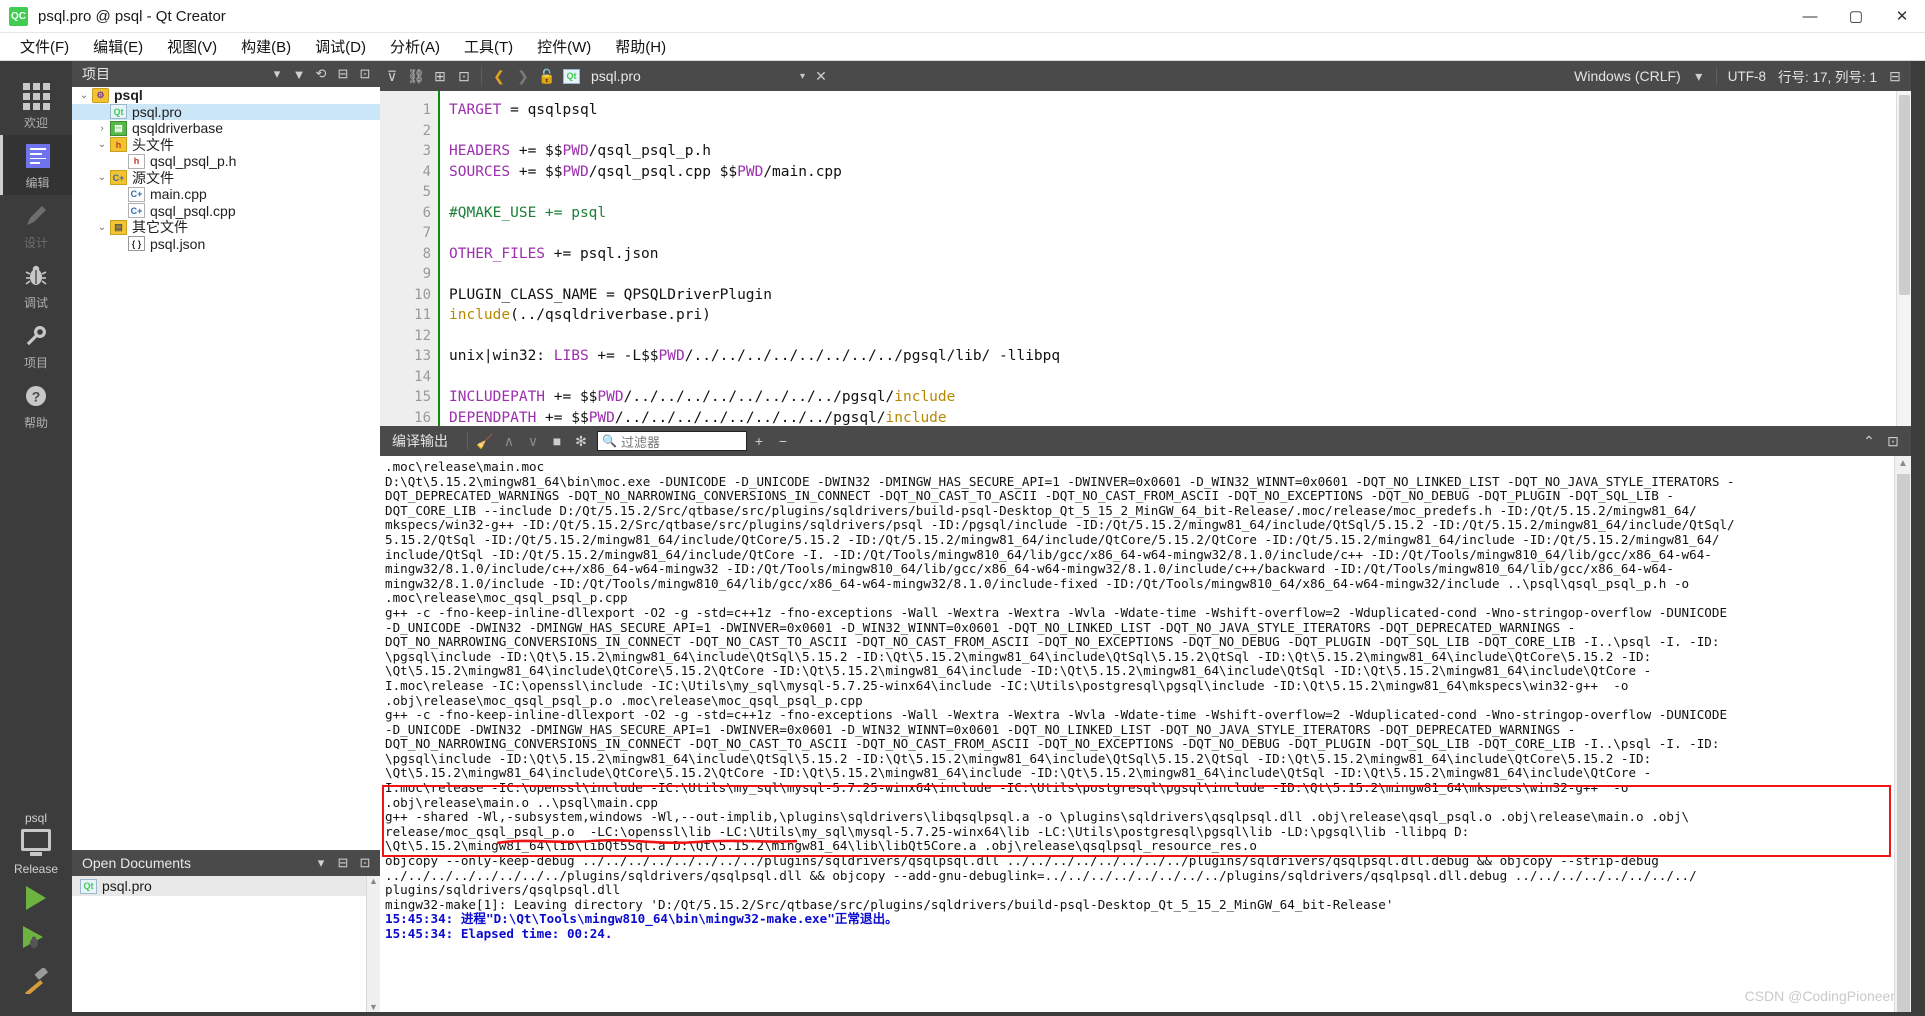 This screenshot has width=1925, height=1016. What do you see at coordinates (392, 76) in the screenshot?
I see `filter-icon: ⊽` at bounding box center [392, 76].